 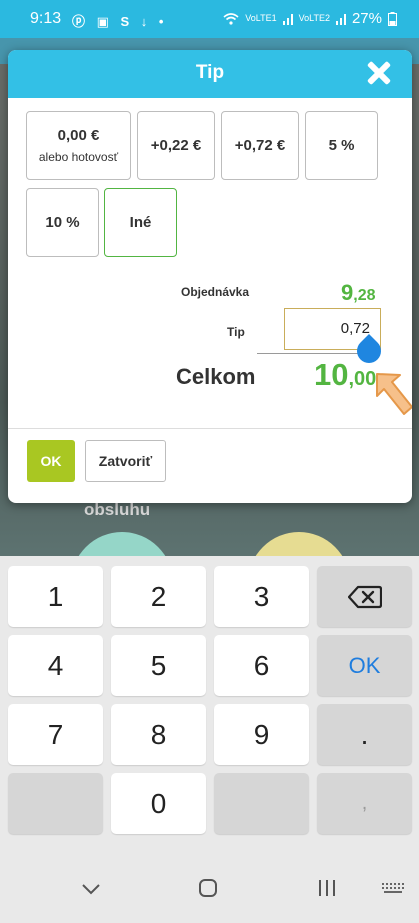 What do you see at coordinates (158, 734) in the screenshot?
I see `key-8: 8` at bounding box center [158, 734].